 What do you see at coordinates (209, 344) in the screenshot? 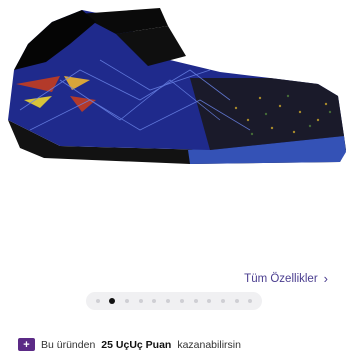
I see `promo-suffix: kazanabilirsin` at bounding box center [209, 344].